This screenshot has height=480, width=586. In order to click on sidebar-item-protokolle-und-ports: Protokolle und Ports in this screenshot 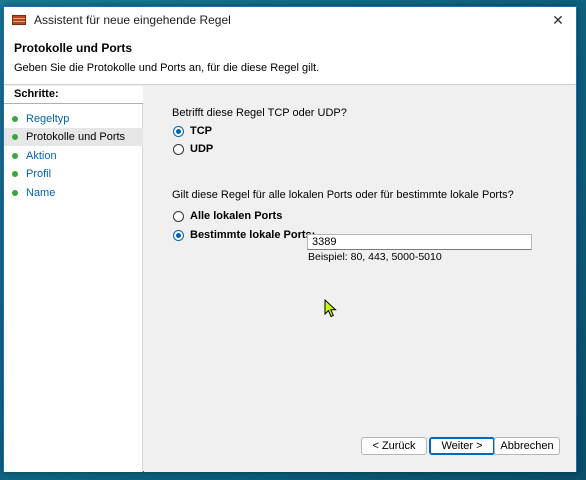, I will do `click(73, 137)`.